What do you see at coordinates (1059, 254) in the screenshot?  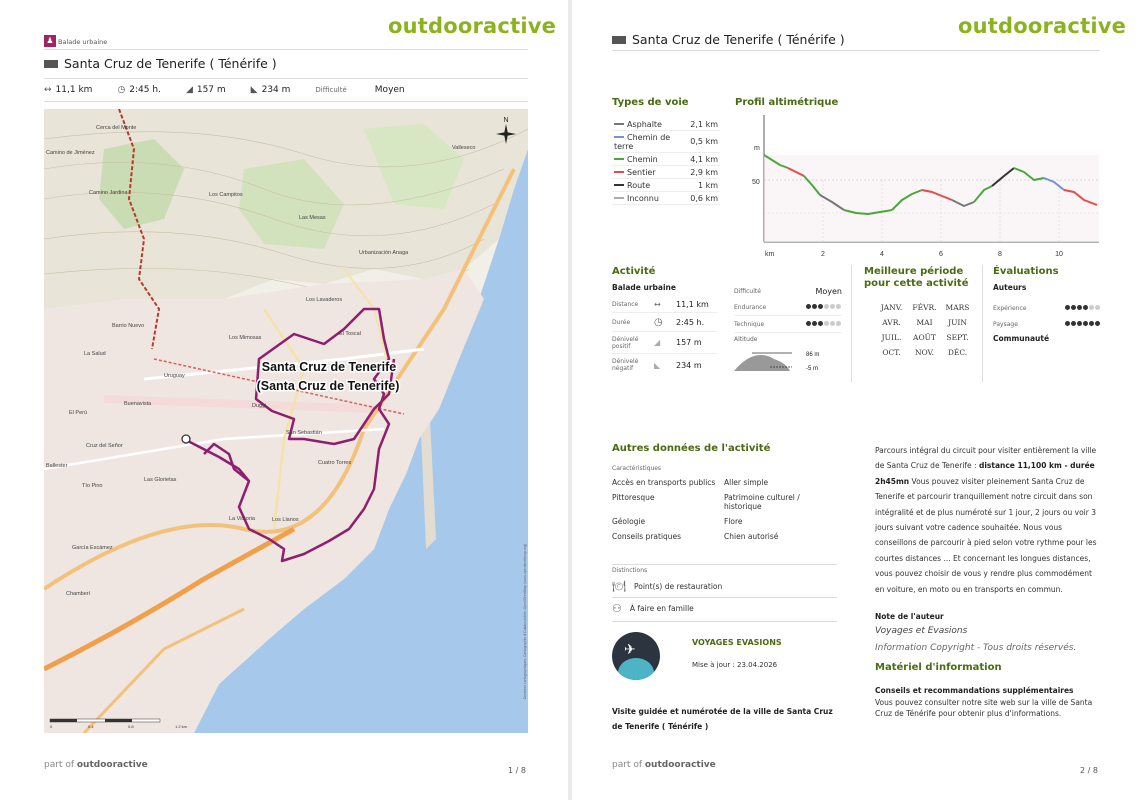 I see `x-tick: 10` at bounding box center [1059, 254].